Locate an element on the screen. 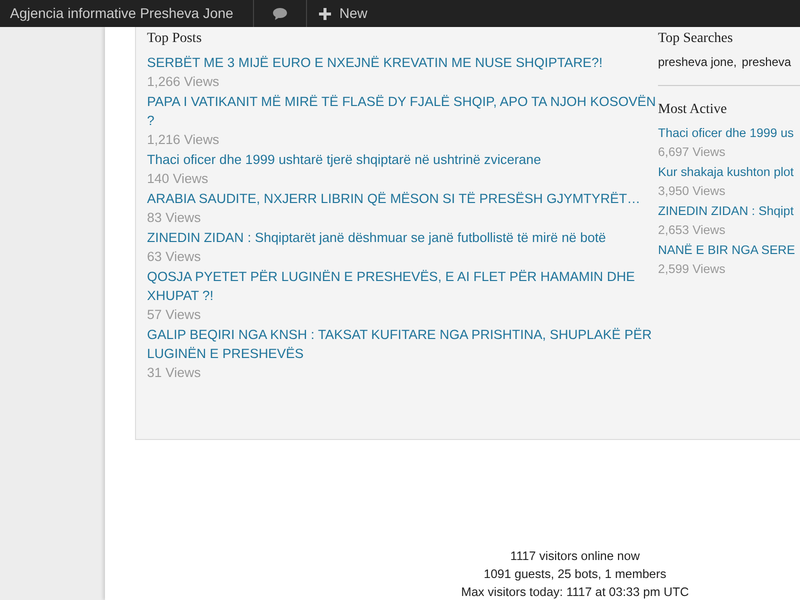 The width and height of the screenshot is (800, 600). post-link: ZINEDIN ZIDAN : Shqipt is located at coordinates (729, 211).